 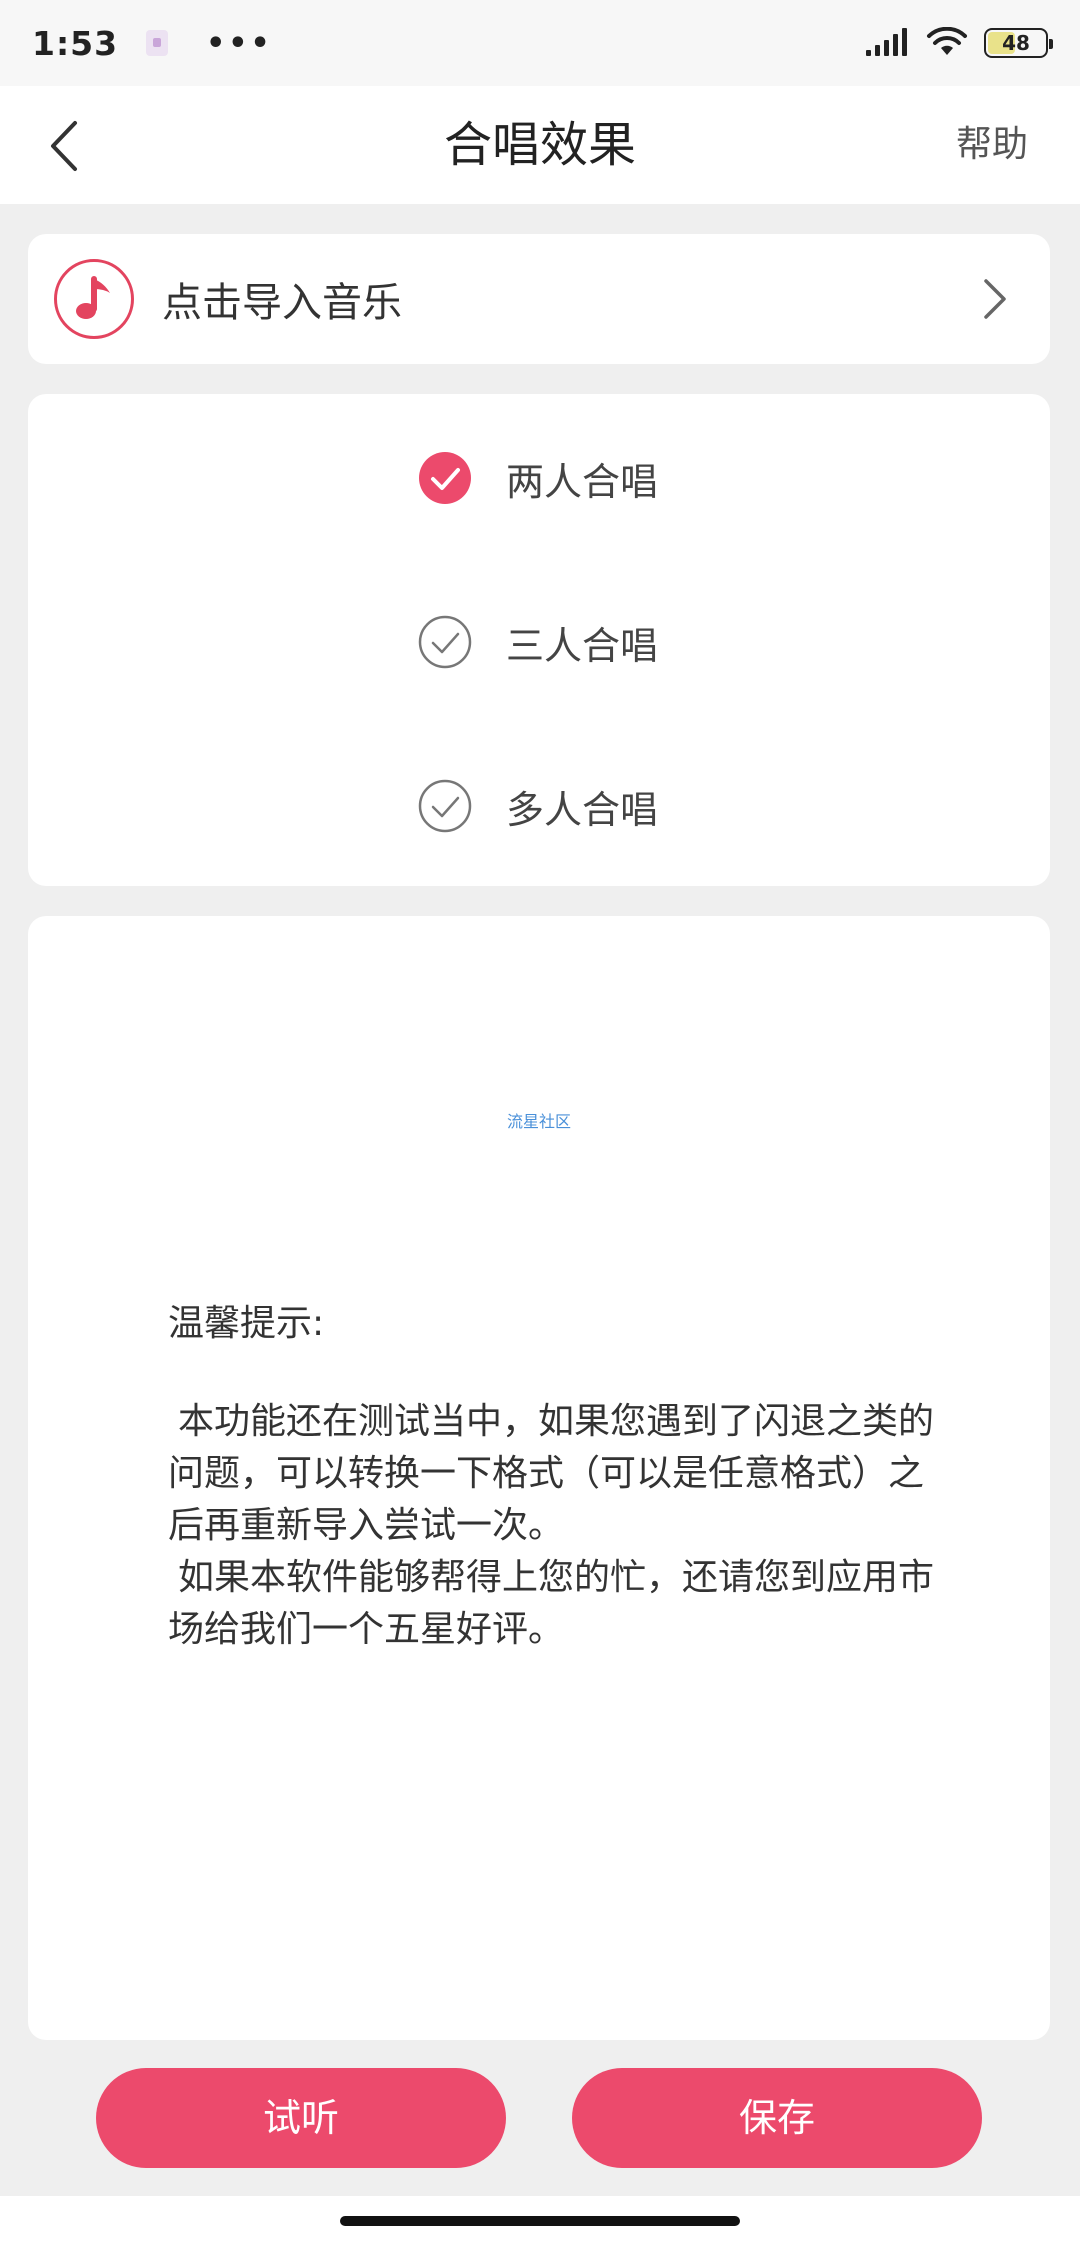 What do you see at coordinates (540, 2221) in the screenshot?
I see `home-indicator` at bounding box center [540, 2221].